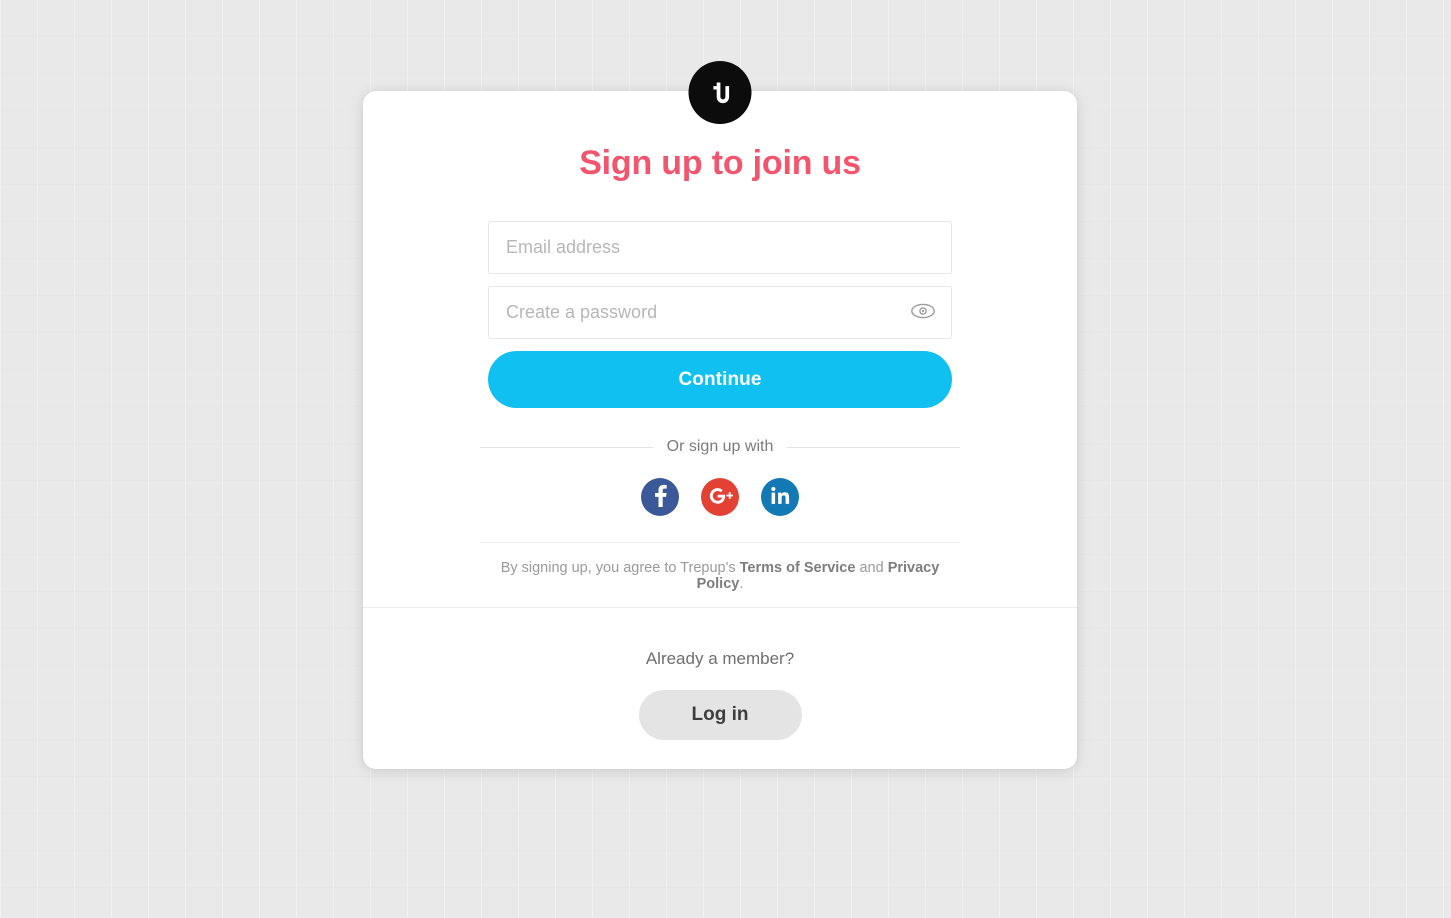 This screenshot has height=918, width=1451. I want to click on already-member-text: Already a member?, so click(720, 658).